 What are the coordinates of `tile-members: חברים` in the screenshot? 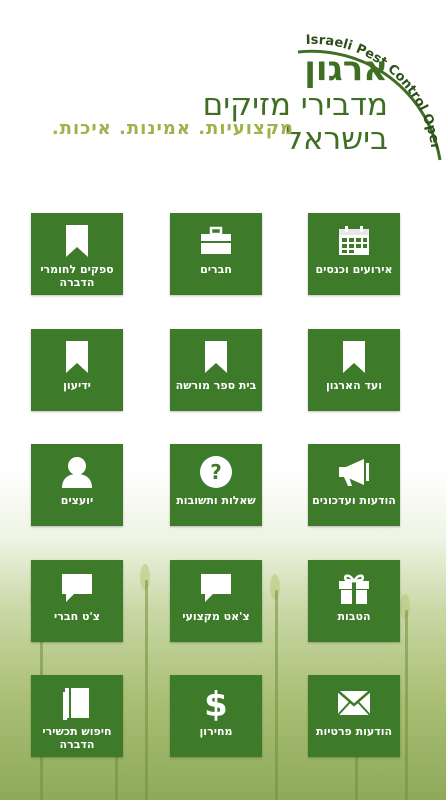 It's located at (216, 254).